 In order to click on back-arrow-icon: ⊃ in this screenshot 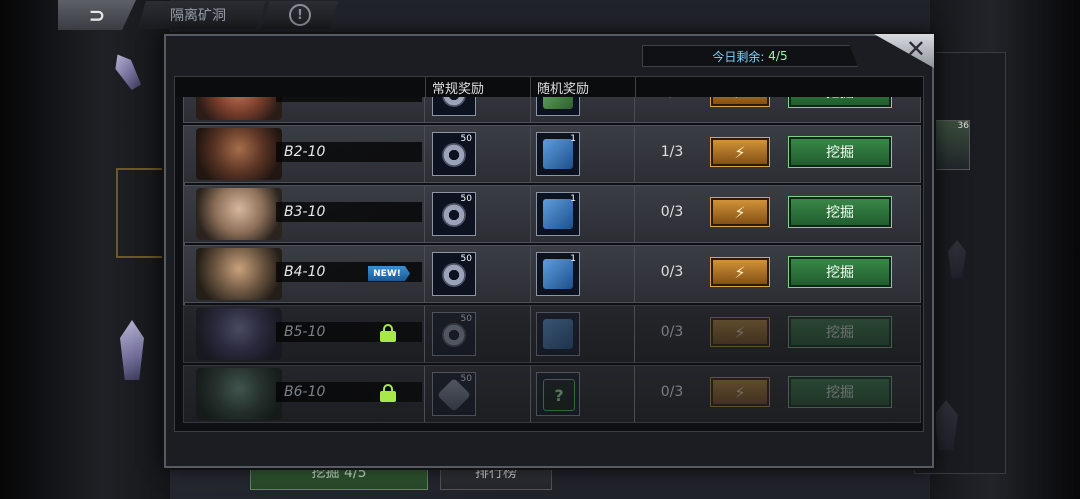, I will do `click(97, 15)`.